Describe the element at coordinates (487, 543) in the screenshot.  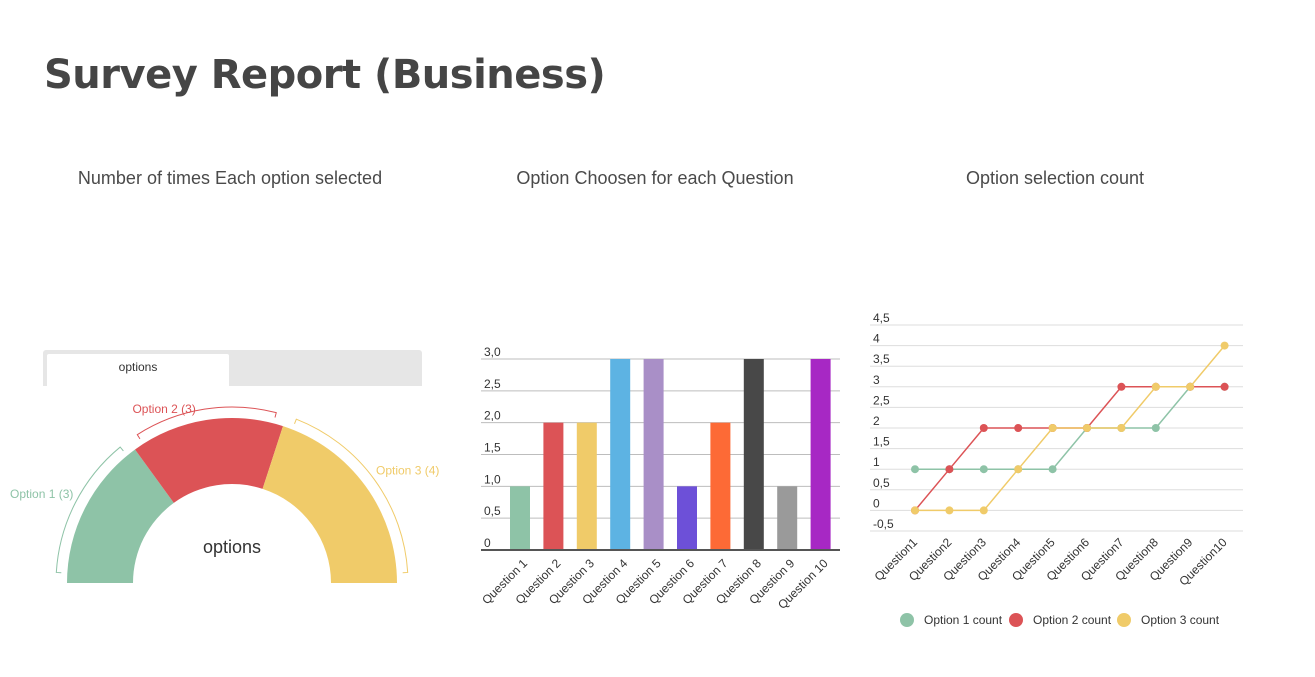
I see `bar-y-tick: 0` at that location.